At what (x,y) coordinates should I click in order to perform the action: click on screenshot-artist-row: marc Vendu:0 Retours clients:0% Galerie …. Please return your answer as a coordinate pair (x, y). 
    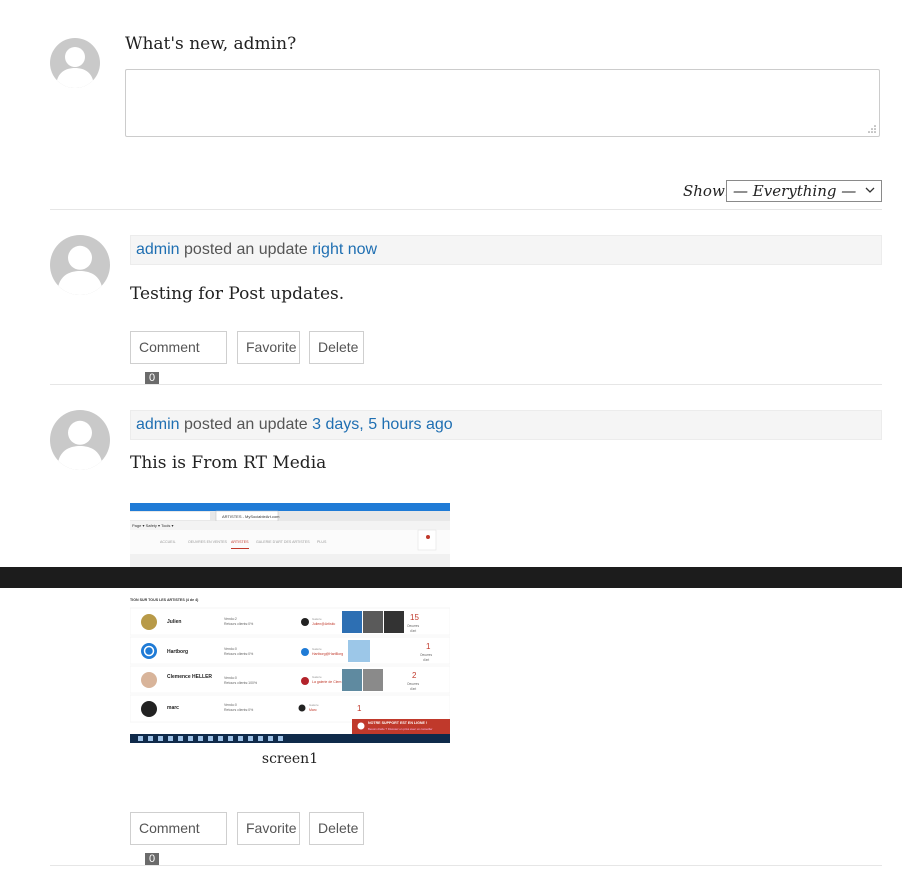
    Looking at the image, I should click on (290, 708).